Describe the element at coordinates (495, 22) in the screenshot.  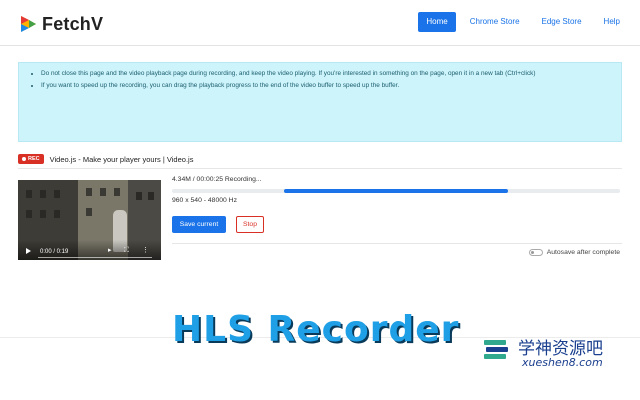
I see `nav-chrome-store: Chrome Store` at that location.